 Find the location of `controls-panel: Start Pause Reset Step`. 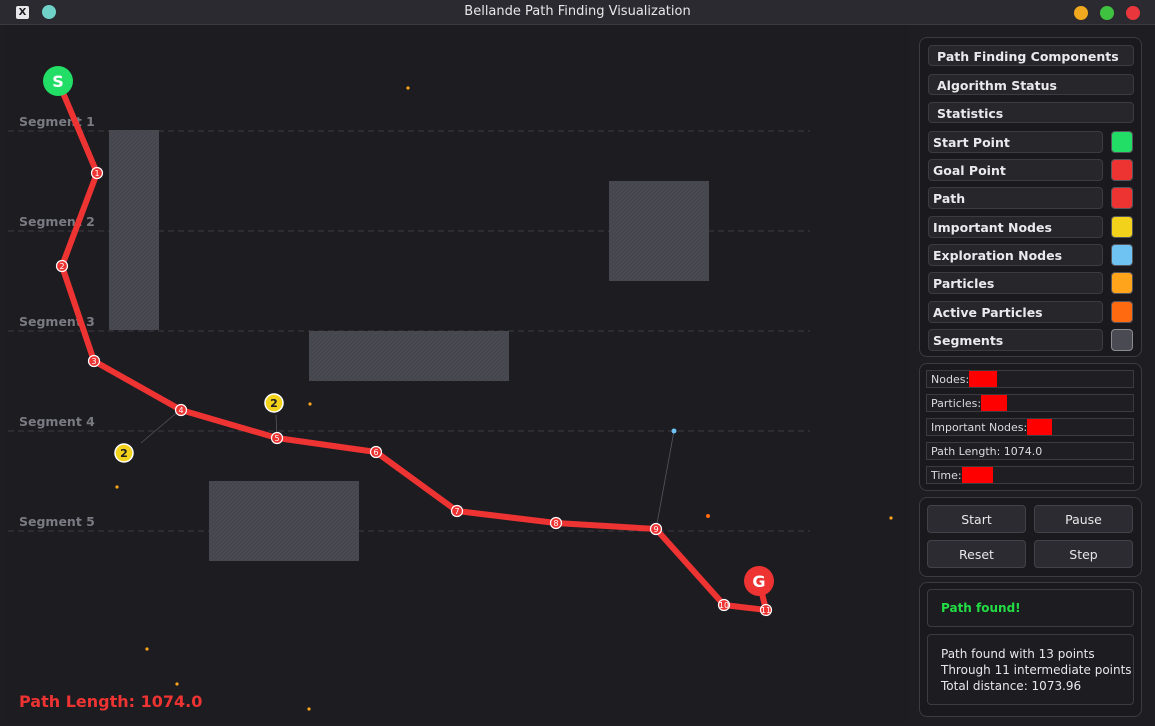

controls-panel: Start Pause Reset Step is located at coordinates (1030, 537).